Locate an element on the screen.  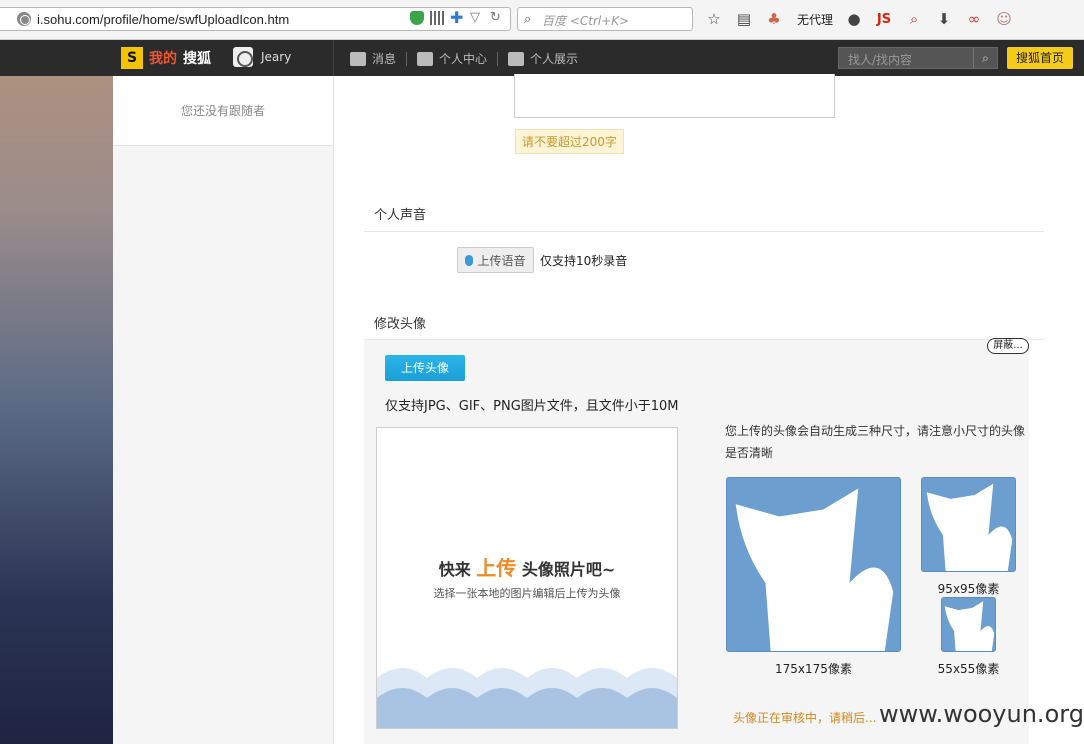
size-label-large: 175x175像素 is located at coordinates (813, 669).